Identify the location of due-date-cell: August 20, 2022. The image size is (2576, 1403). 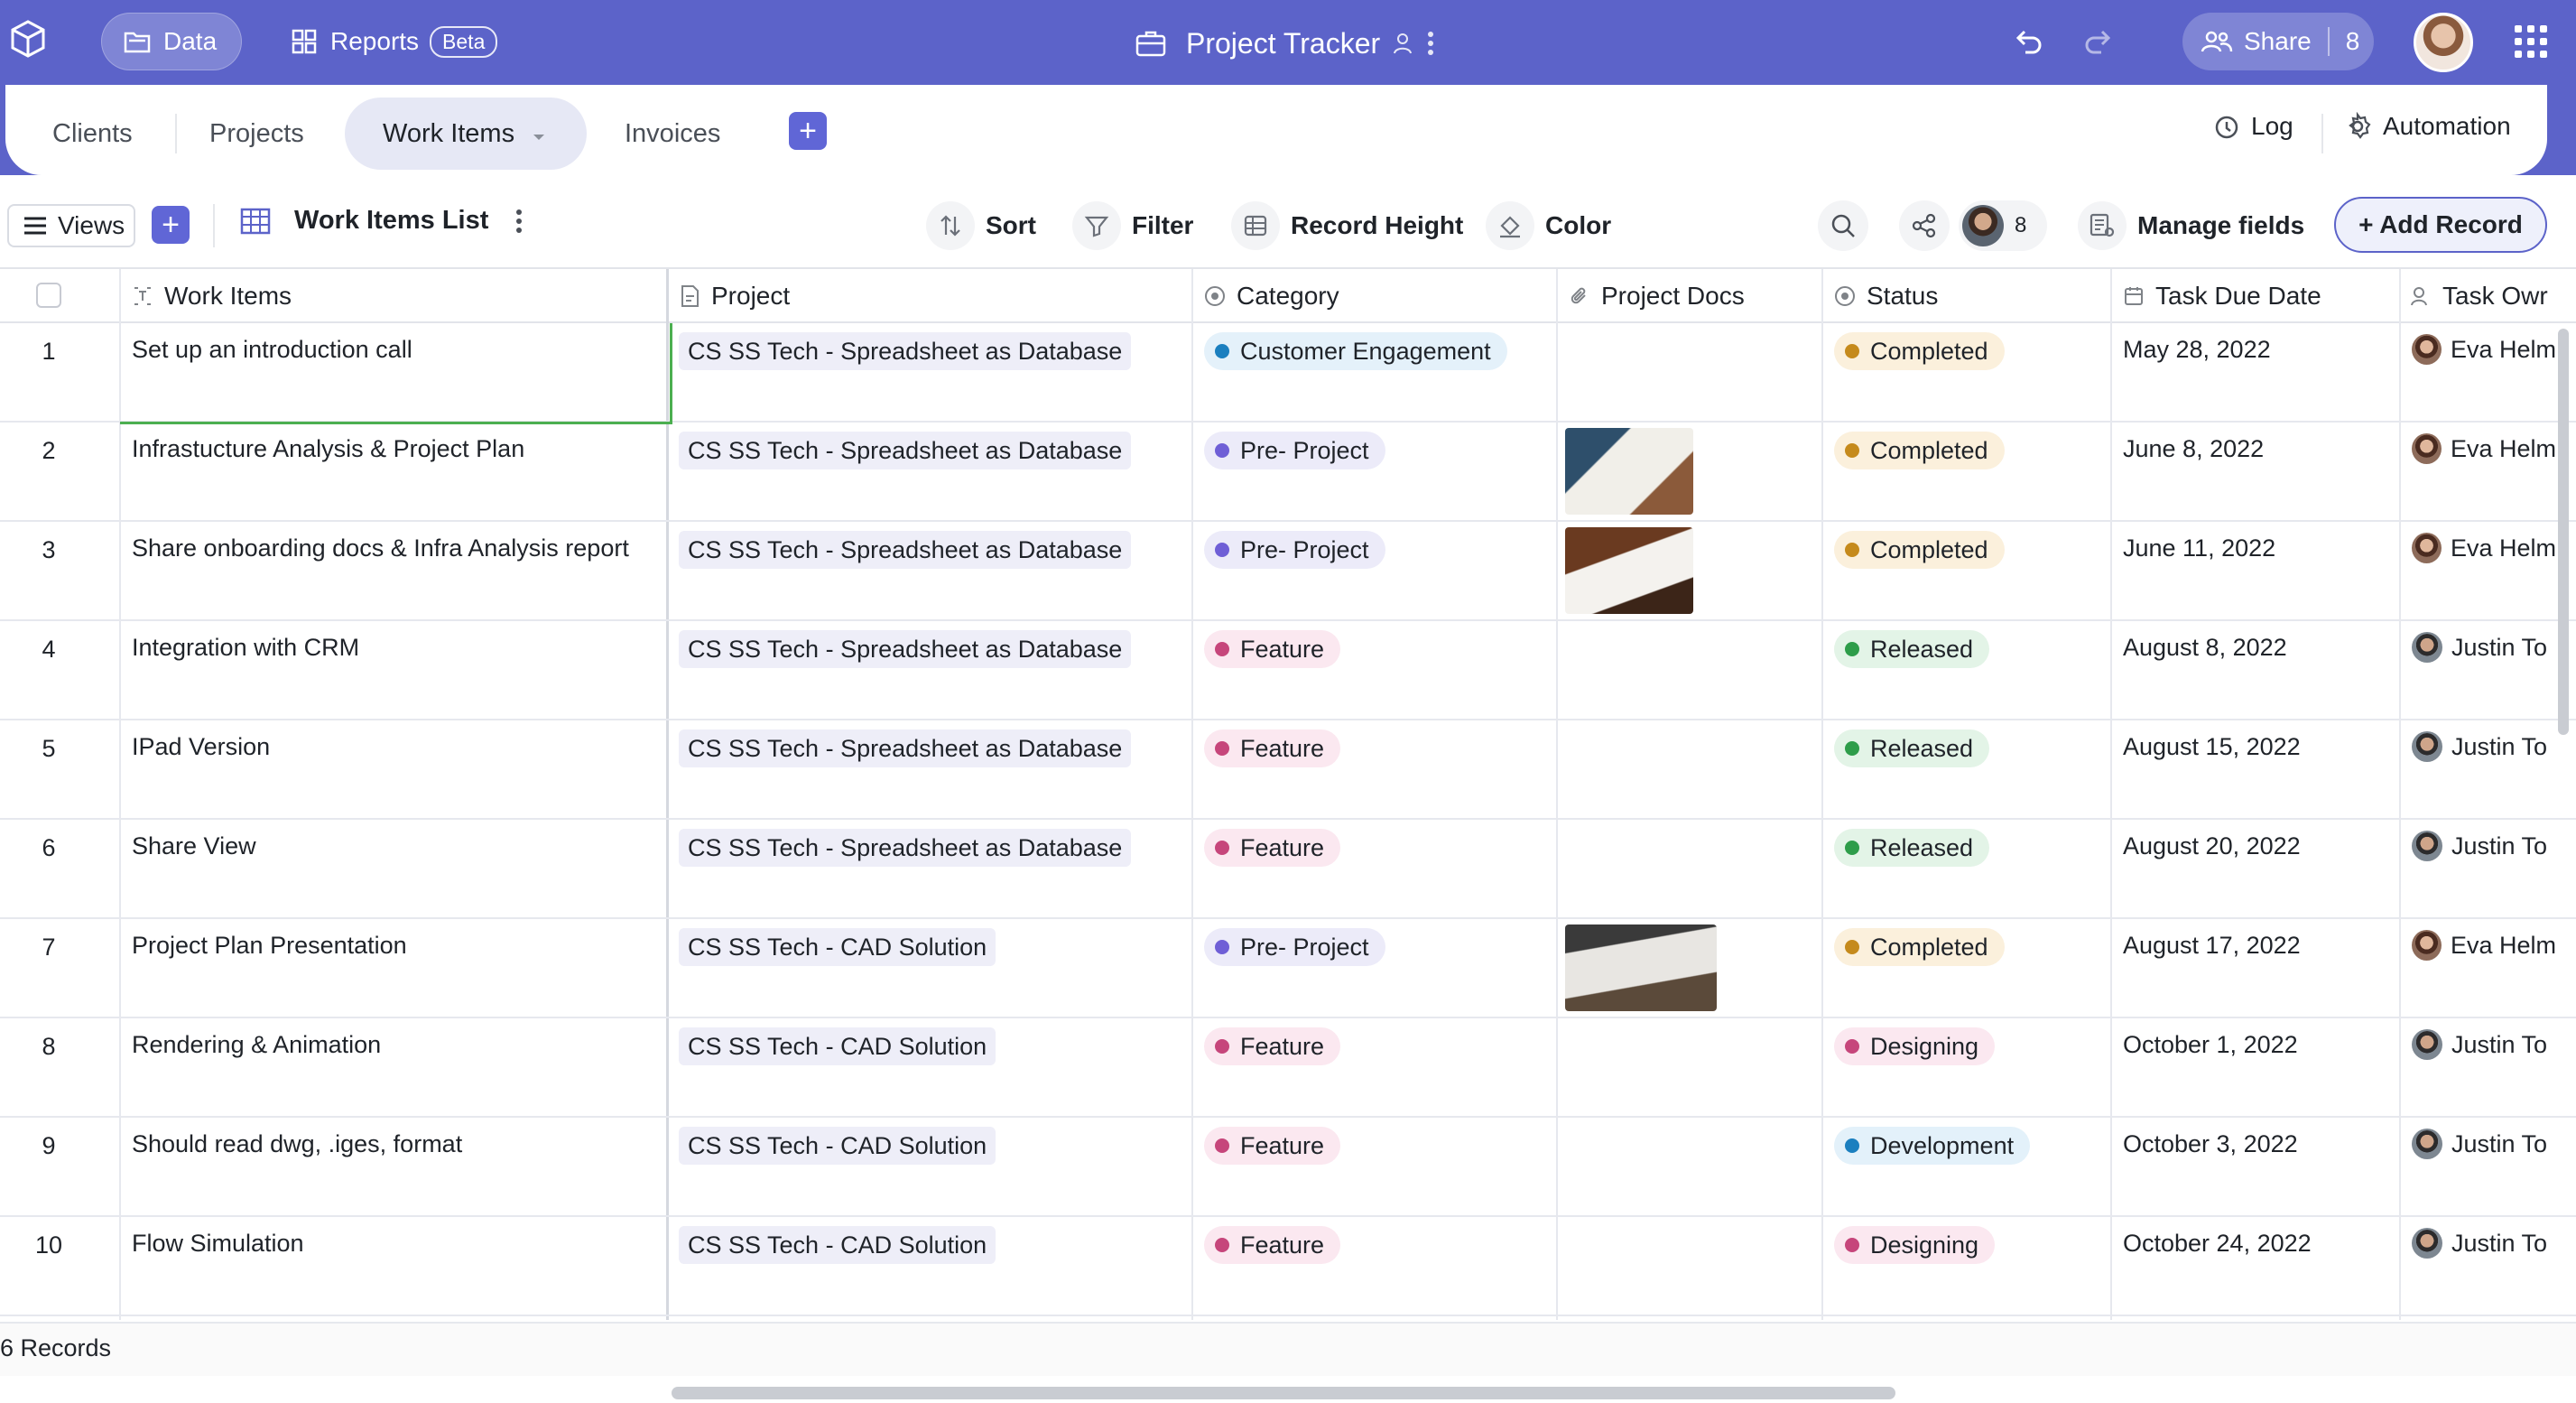
(2212, 846).